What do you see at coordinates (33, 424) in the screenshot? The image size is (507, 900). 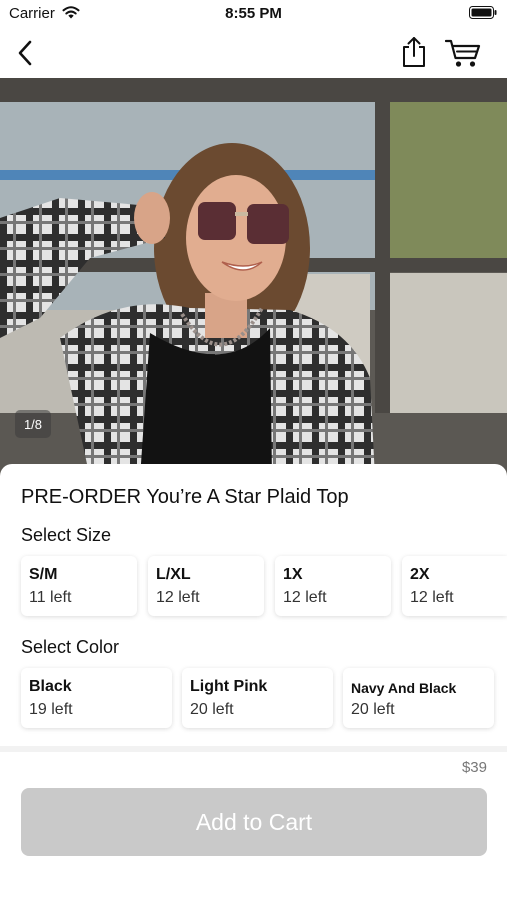 I see `image-counter: 1/8` at bounding box center [33, 424].